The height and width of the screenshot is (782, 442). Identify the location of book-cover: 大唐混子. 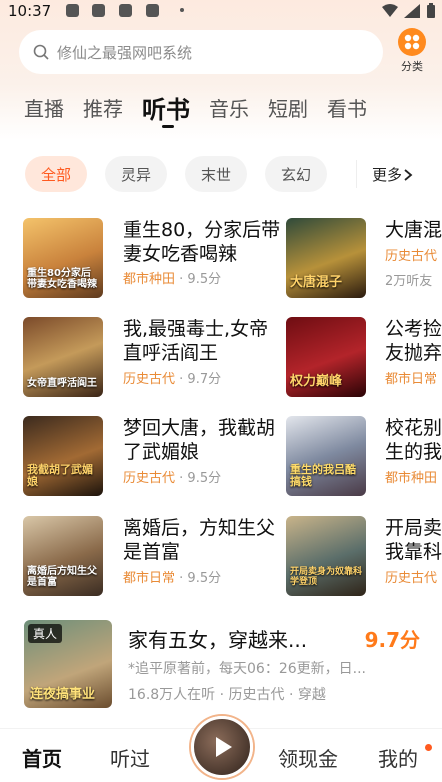
(326, 258).